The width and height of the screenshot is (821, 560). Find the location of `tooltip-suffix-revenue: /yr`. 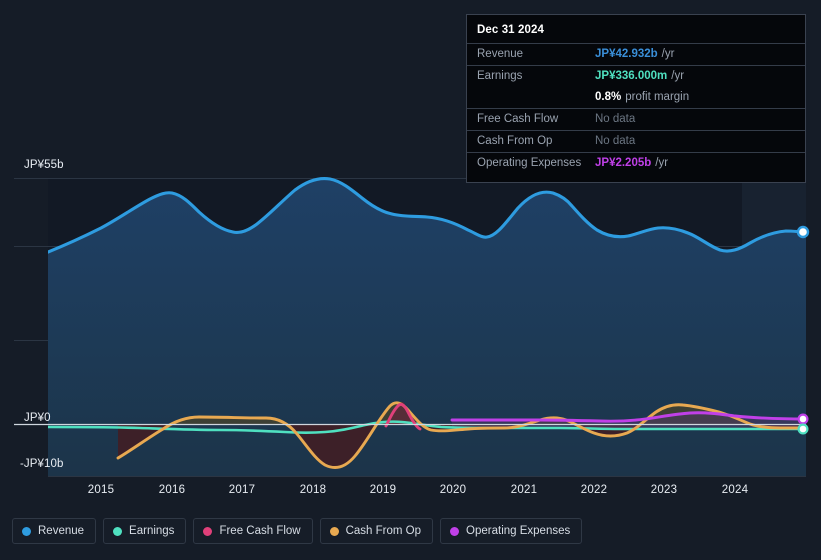

tooltip-suffix-revenue: /yr is located at coordinates (668, 54).